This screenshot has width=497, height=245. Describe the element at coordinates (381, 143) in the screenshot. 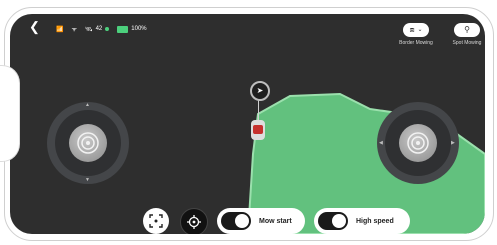

I see `left-arrow-icon: ◀` at that location.